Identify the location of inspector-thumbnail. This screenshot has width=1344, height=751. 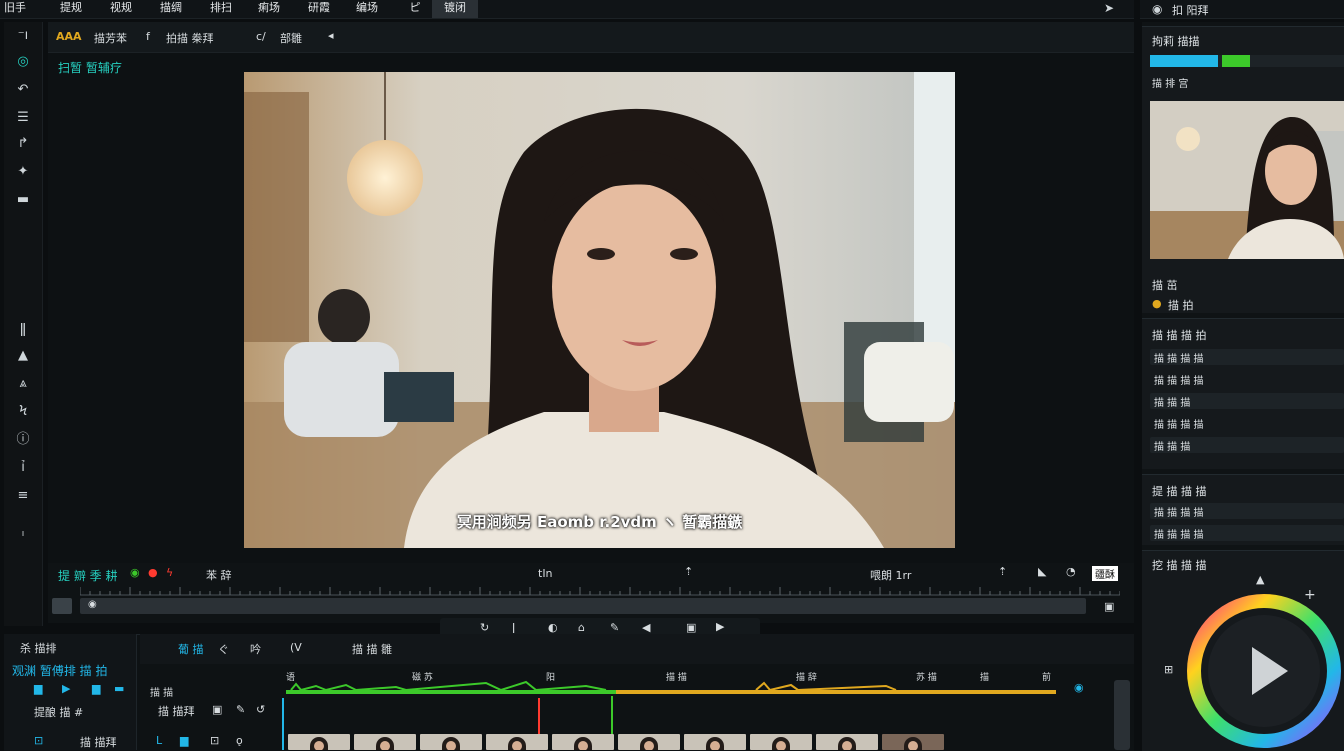
(1247, 180).